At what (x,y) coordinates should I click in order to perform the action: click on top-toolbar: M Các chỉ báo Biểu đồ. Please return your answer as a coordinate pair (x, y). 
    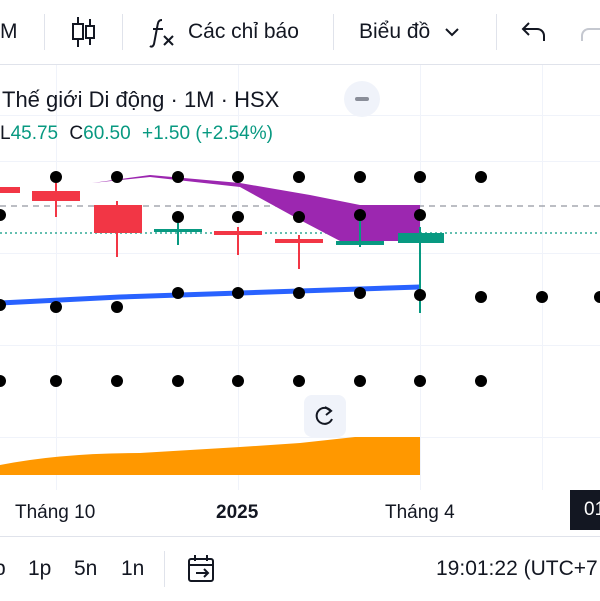
    Looking at the image, I should click on (300, 32).